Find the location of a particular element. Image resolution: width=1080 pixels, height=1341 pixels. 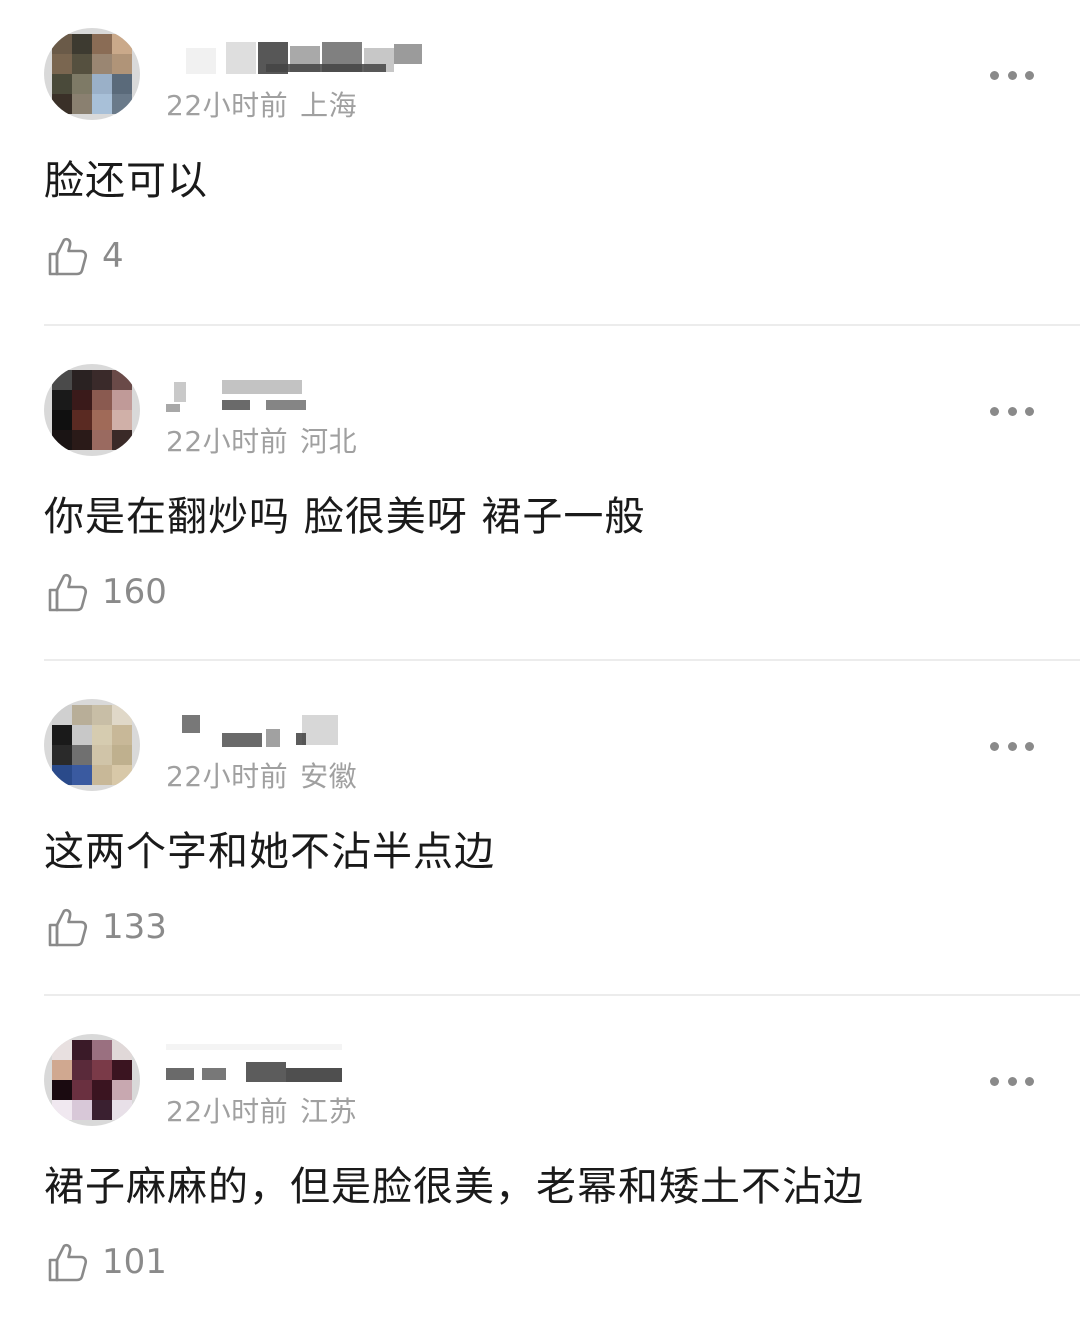

comment-meta: 22小时前 安徽 is located at coordinates (261, 775).